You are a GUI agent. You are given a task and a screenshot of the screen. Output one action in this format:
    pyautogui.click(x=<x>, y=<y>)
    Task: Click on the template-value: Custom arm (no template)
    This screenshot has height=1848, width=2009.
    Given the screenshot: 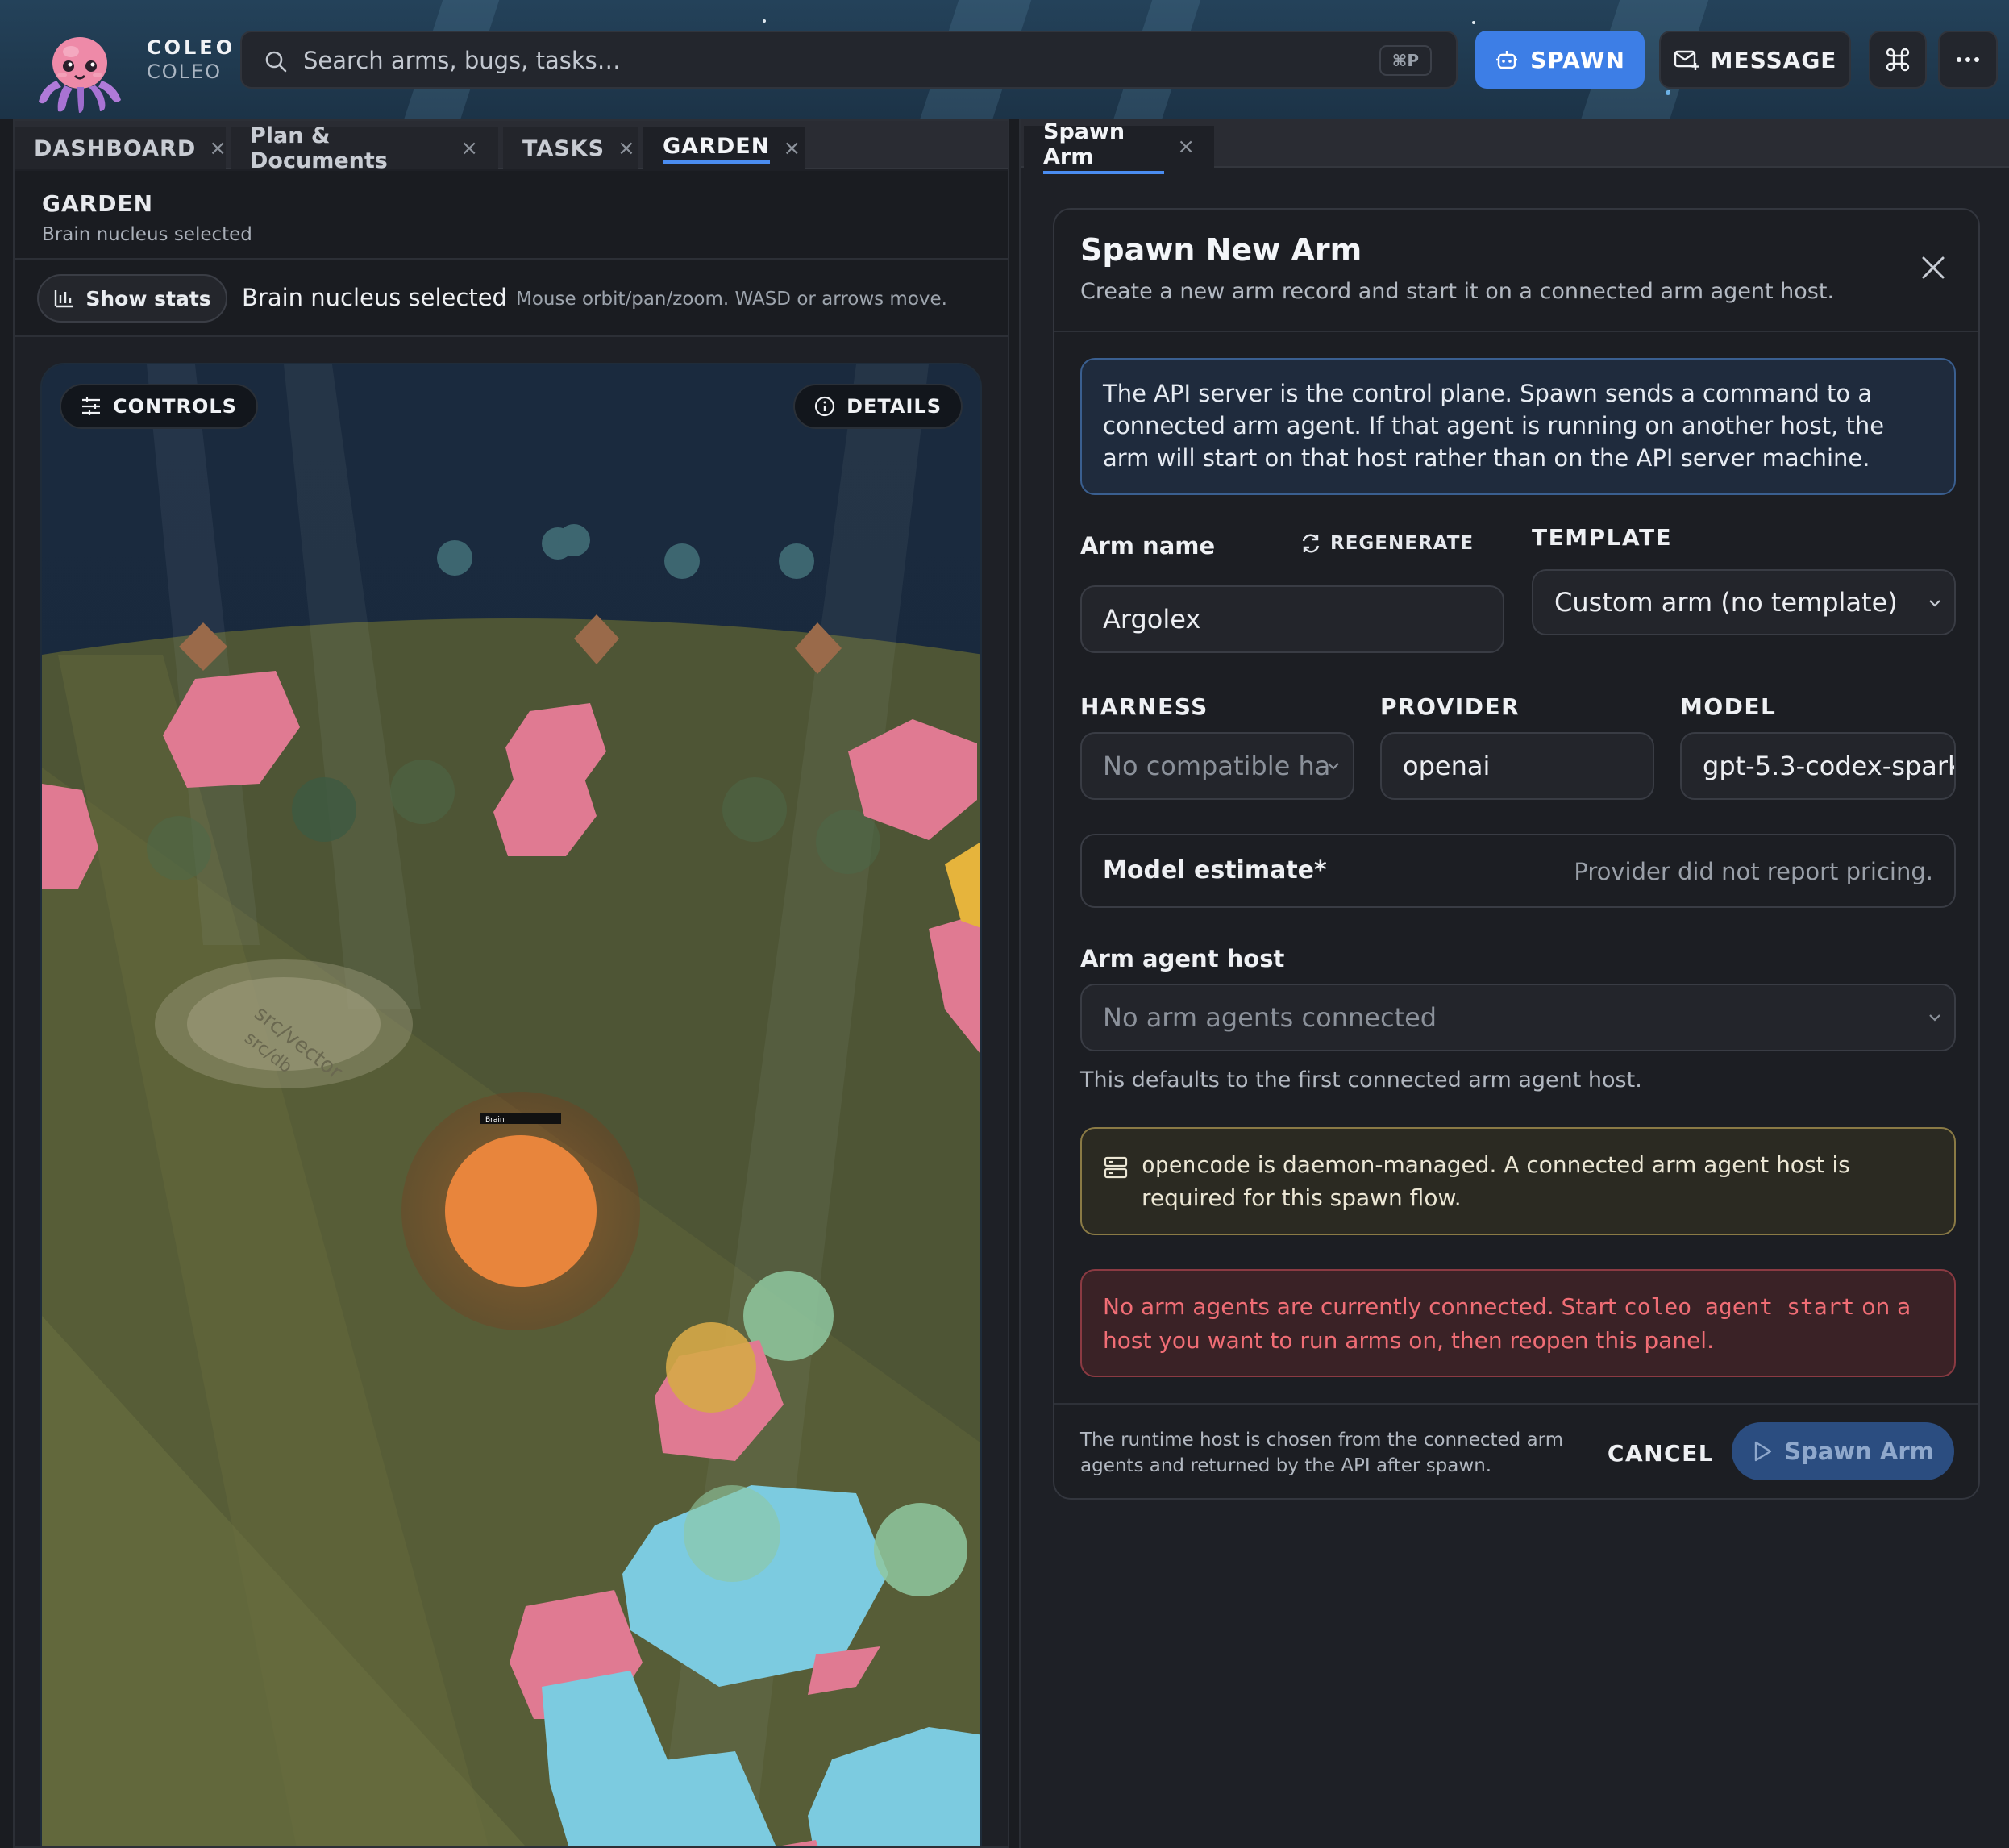 What is the action you would take?
    pyautogui.click(x=1726, y=602)
    